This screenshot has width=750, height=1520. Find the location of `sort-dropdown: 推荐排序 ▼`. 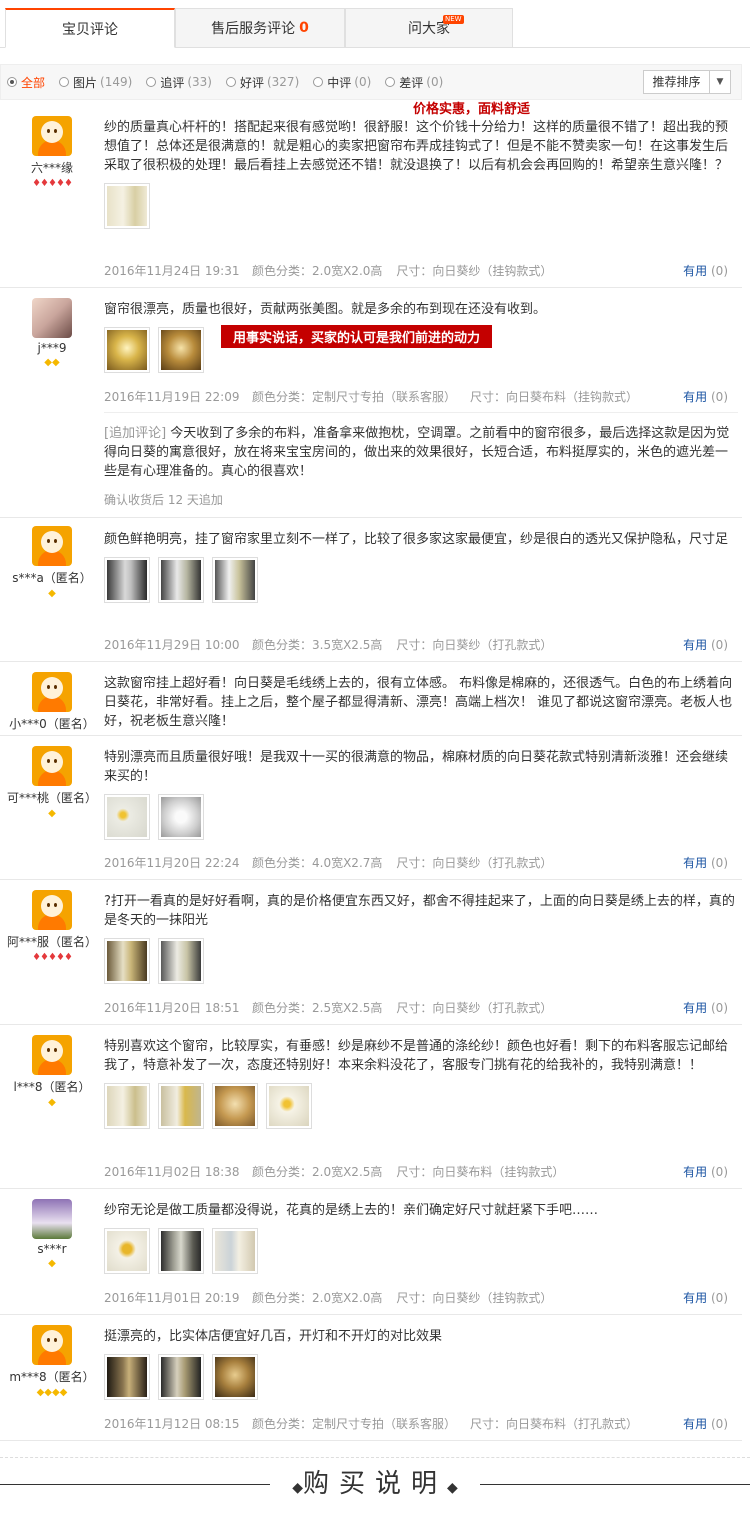

sort-dropdown: 推荐排序 ▼ is located at coordinates (687, 82).